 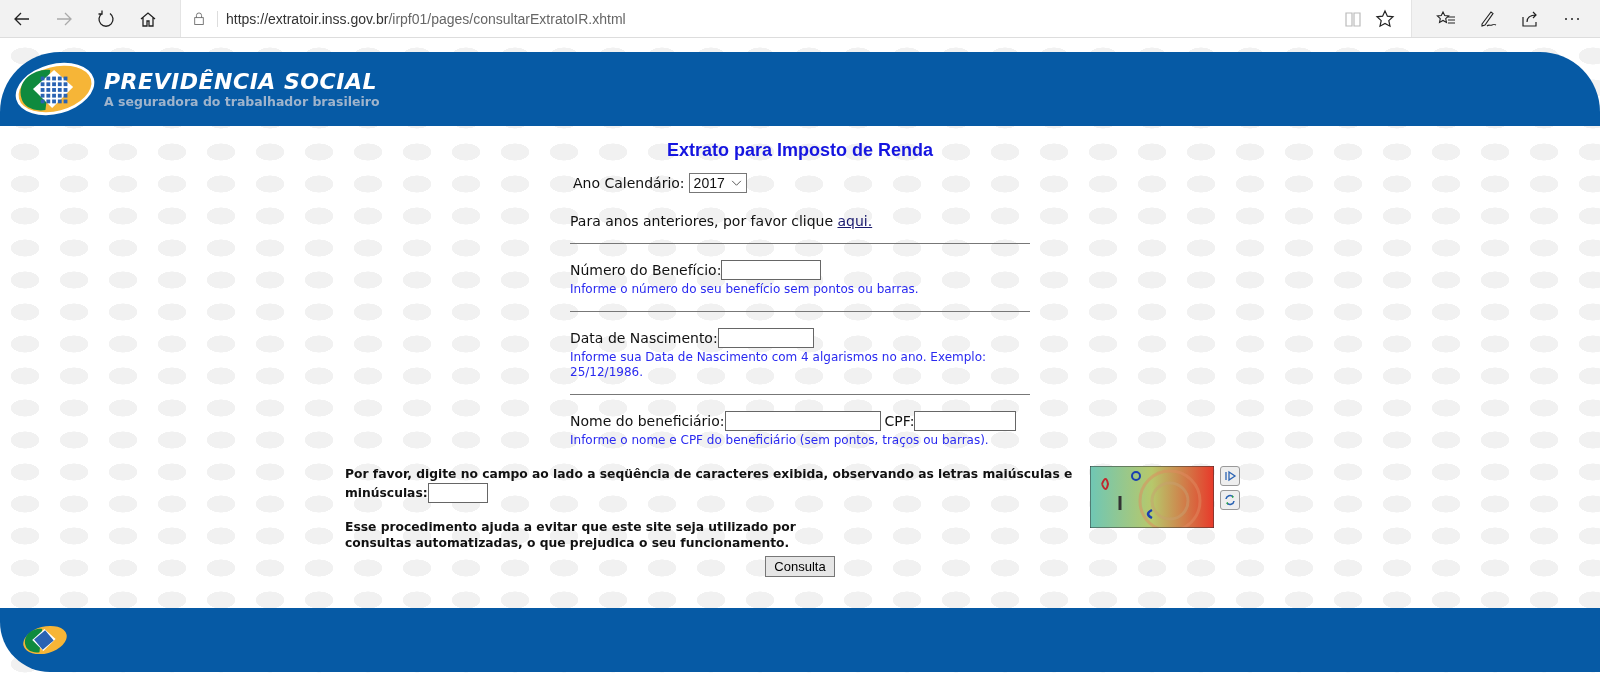 I want to click on submit-button: Consulta, so click(x=800, y=566).